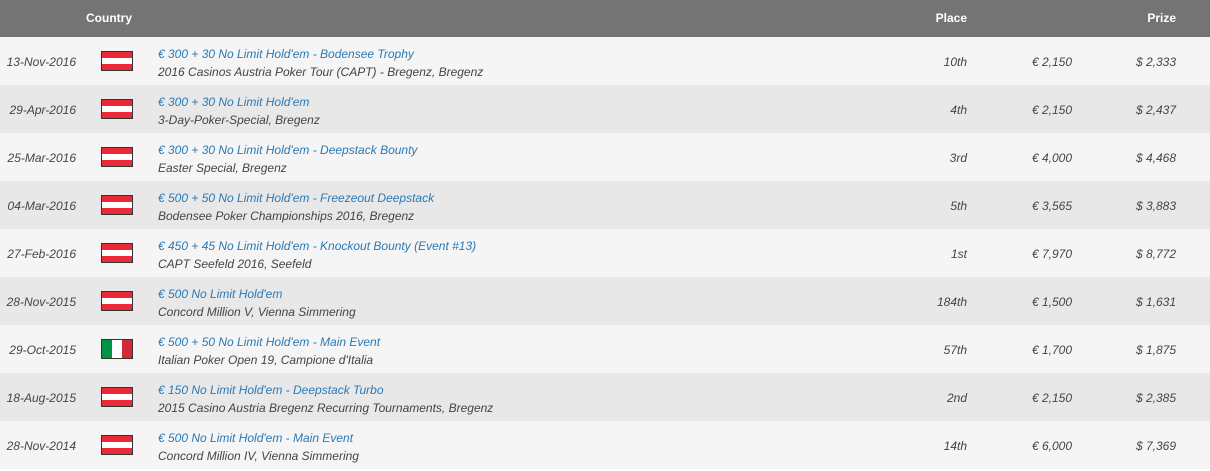 The image size is (1210, 471). I want to click on table-header: Country Place Prize, so click(605, 18).